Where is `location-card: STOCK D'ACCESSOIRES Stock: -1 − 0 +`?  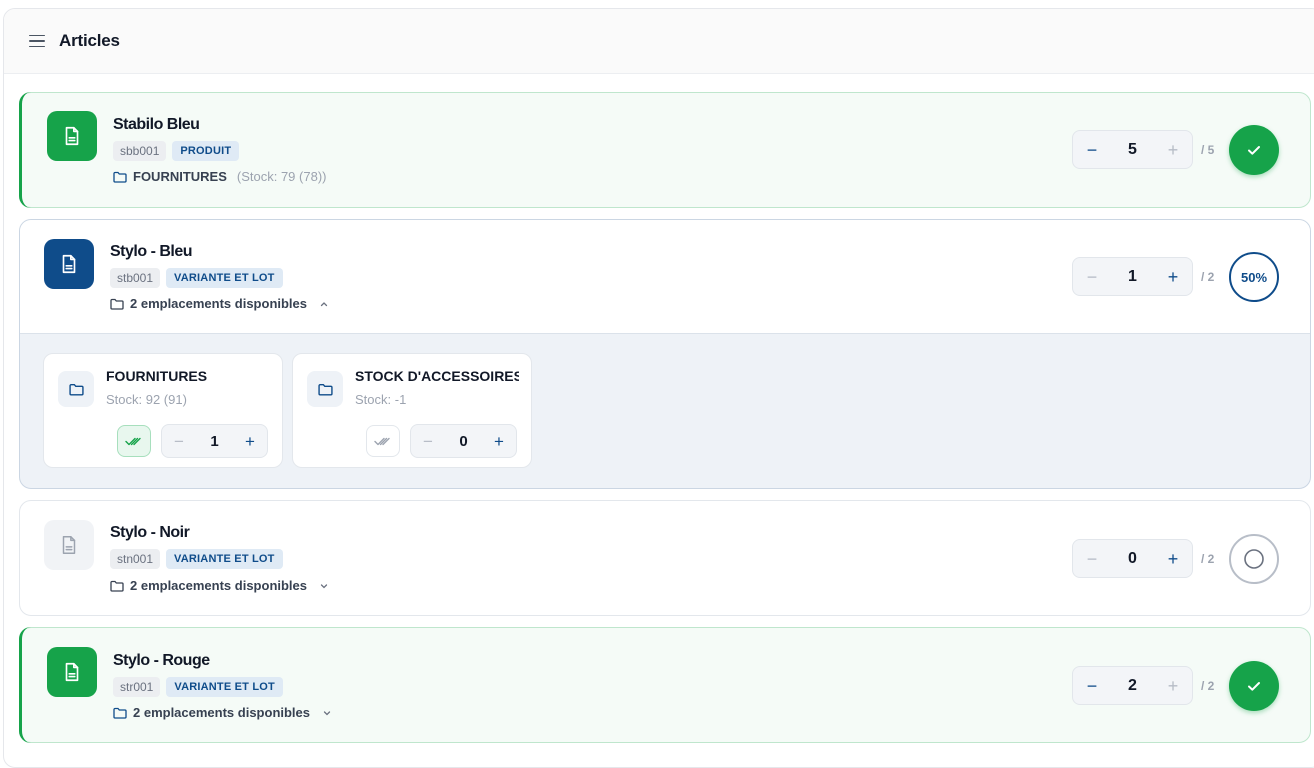 location-card: STOCK D'ACCESSOIRES Stock: -1 − 0 + is located at coordinates (412, 410).